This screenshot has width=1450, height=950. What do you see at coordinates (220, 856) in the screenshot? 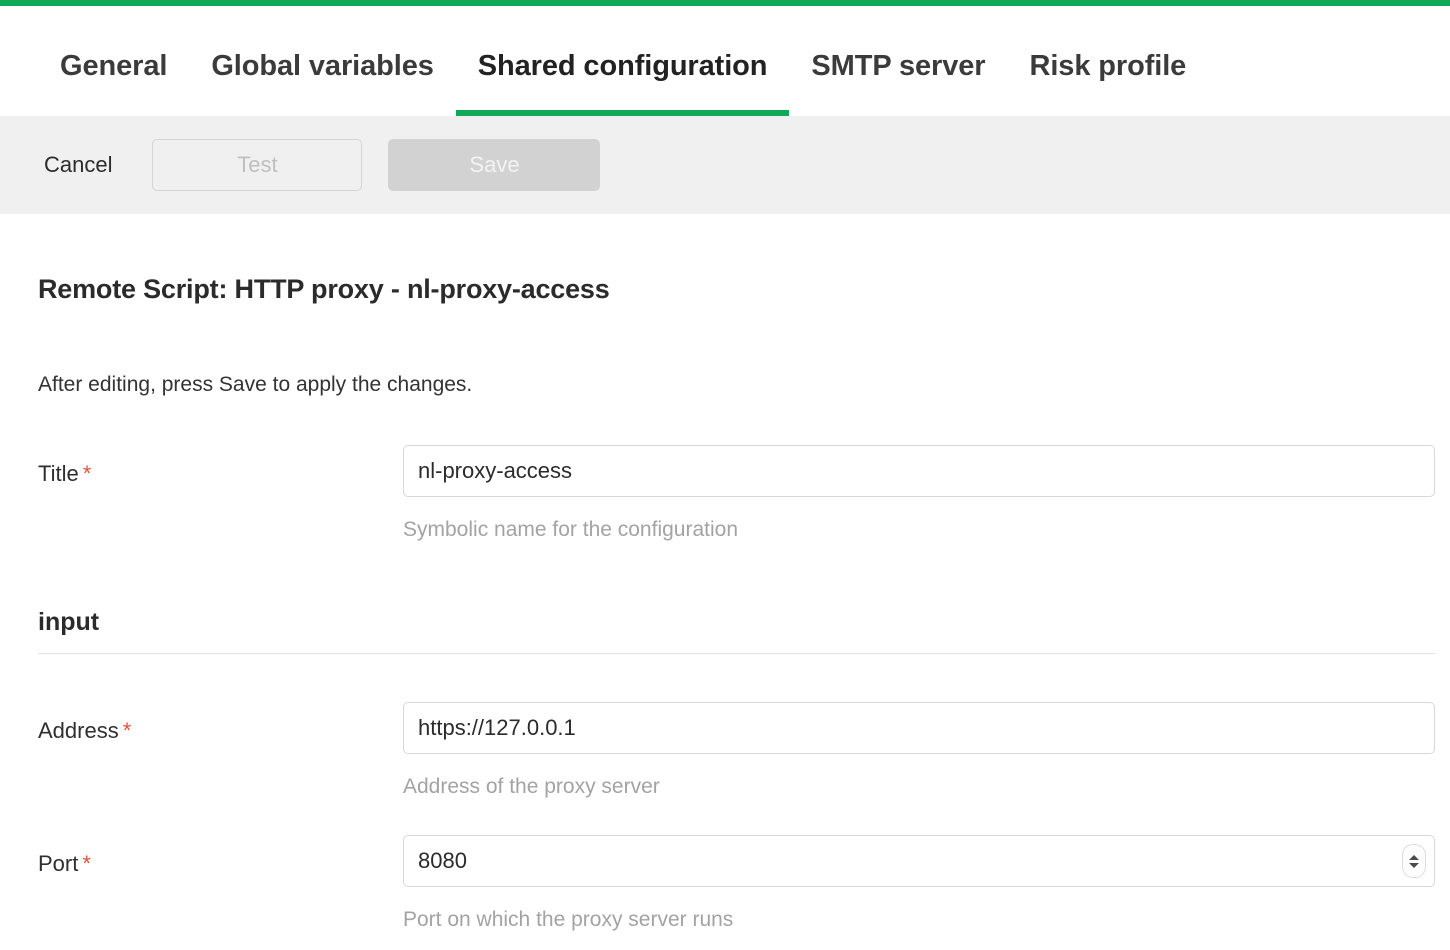
I see `port-field-label: Port *` at bounding box center [220, 856].